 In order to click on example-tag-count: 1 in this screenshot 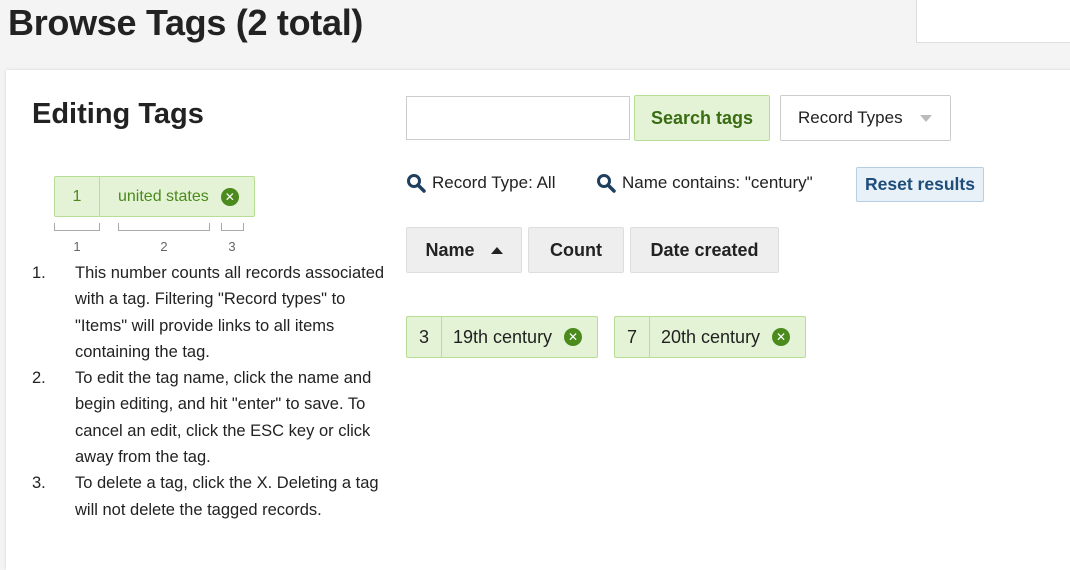, I will do `click(77, 196)`.